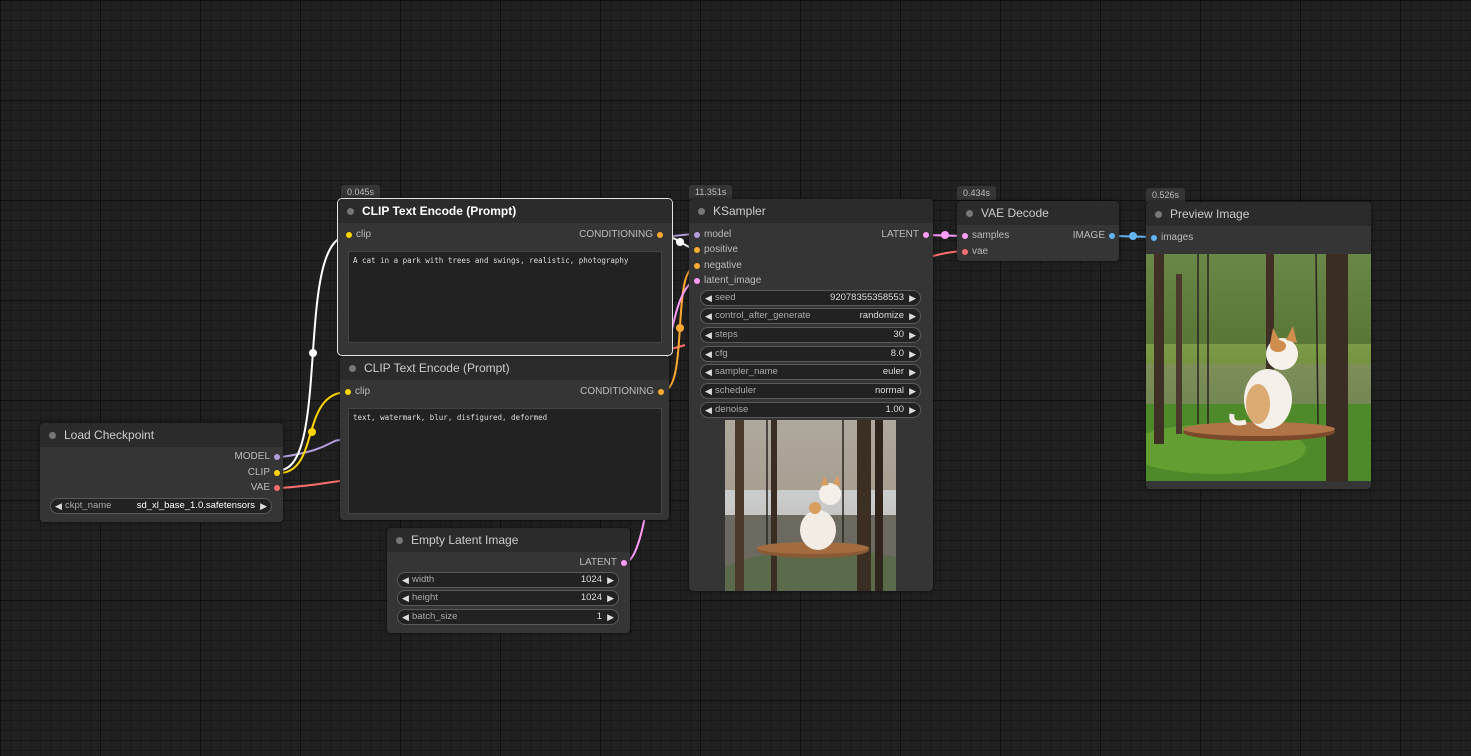 The height and width of the screenshot is (756, 1471). I want to click on node-vae-decode: VAE Decode samples vae IMAGE, so click(1038, 231).